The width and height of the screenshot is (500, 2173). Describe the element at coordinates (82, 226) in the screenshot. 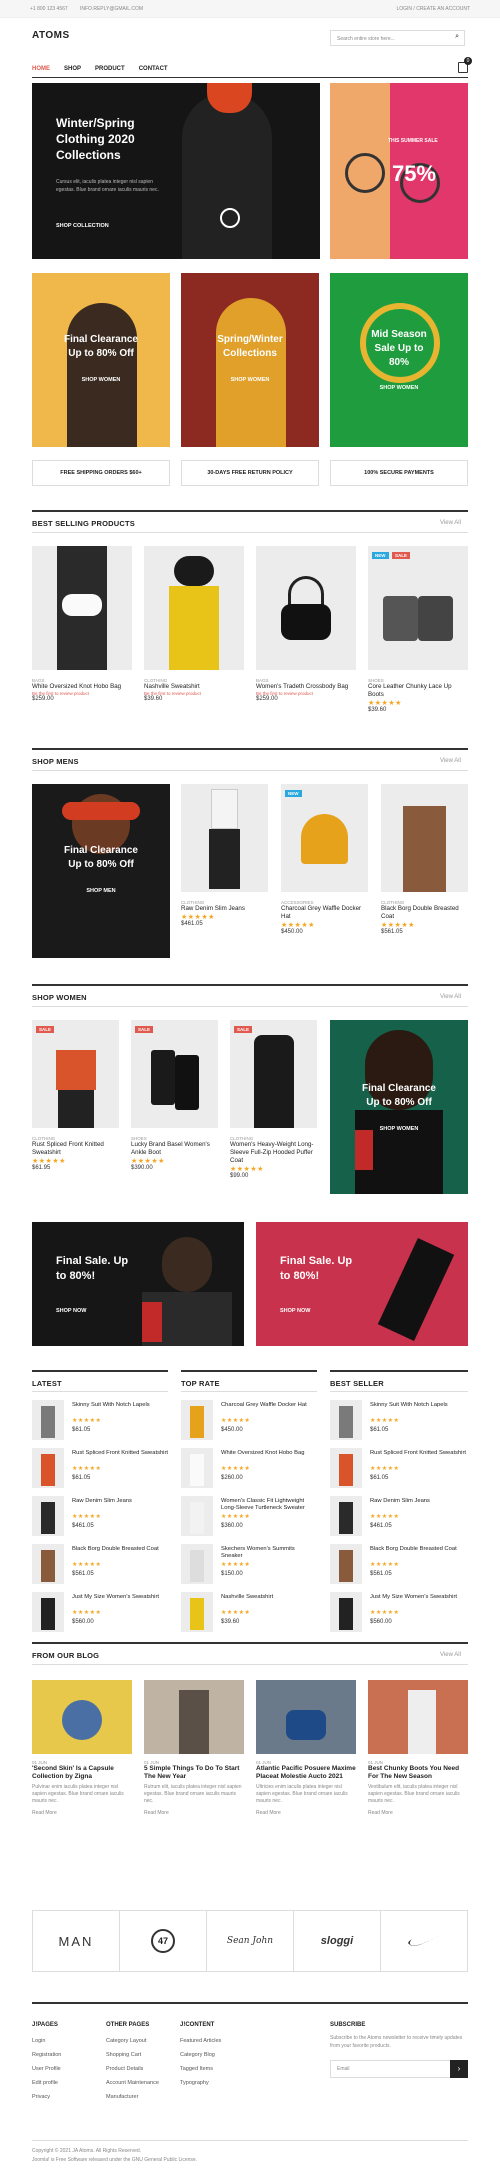

I see `shop-collection-link: SHOP COLLECTION` at that location.